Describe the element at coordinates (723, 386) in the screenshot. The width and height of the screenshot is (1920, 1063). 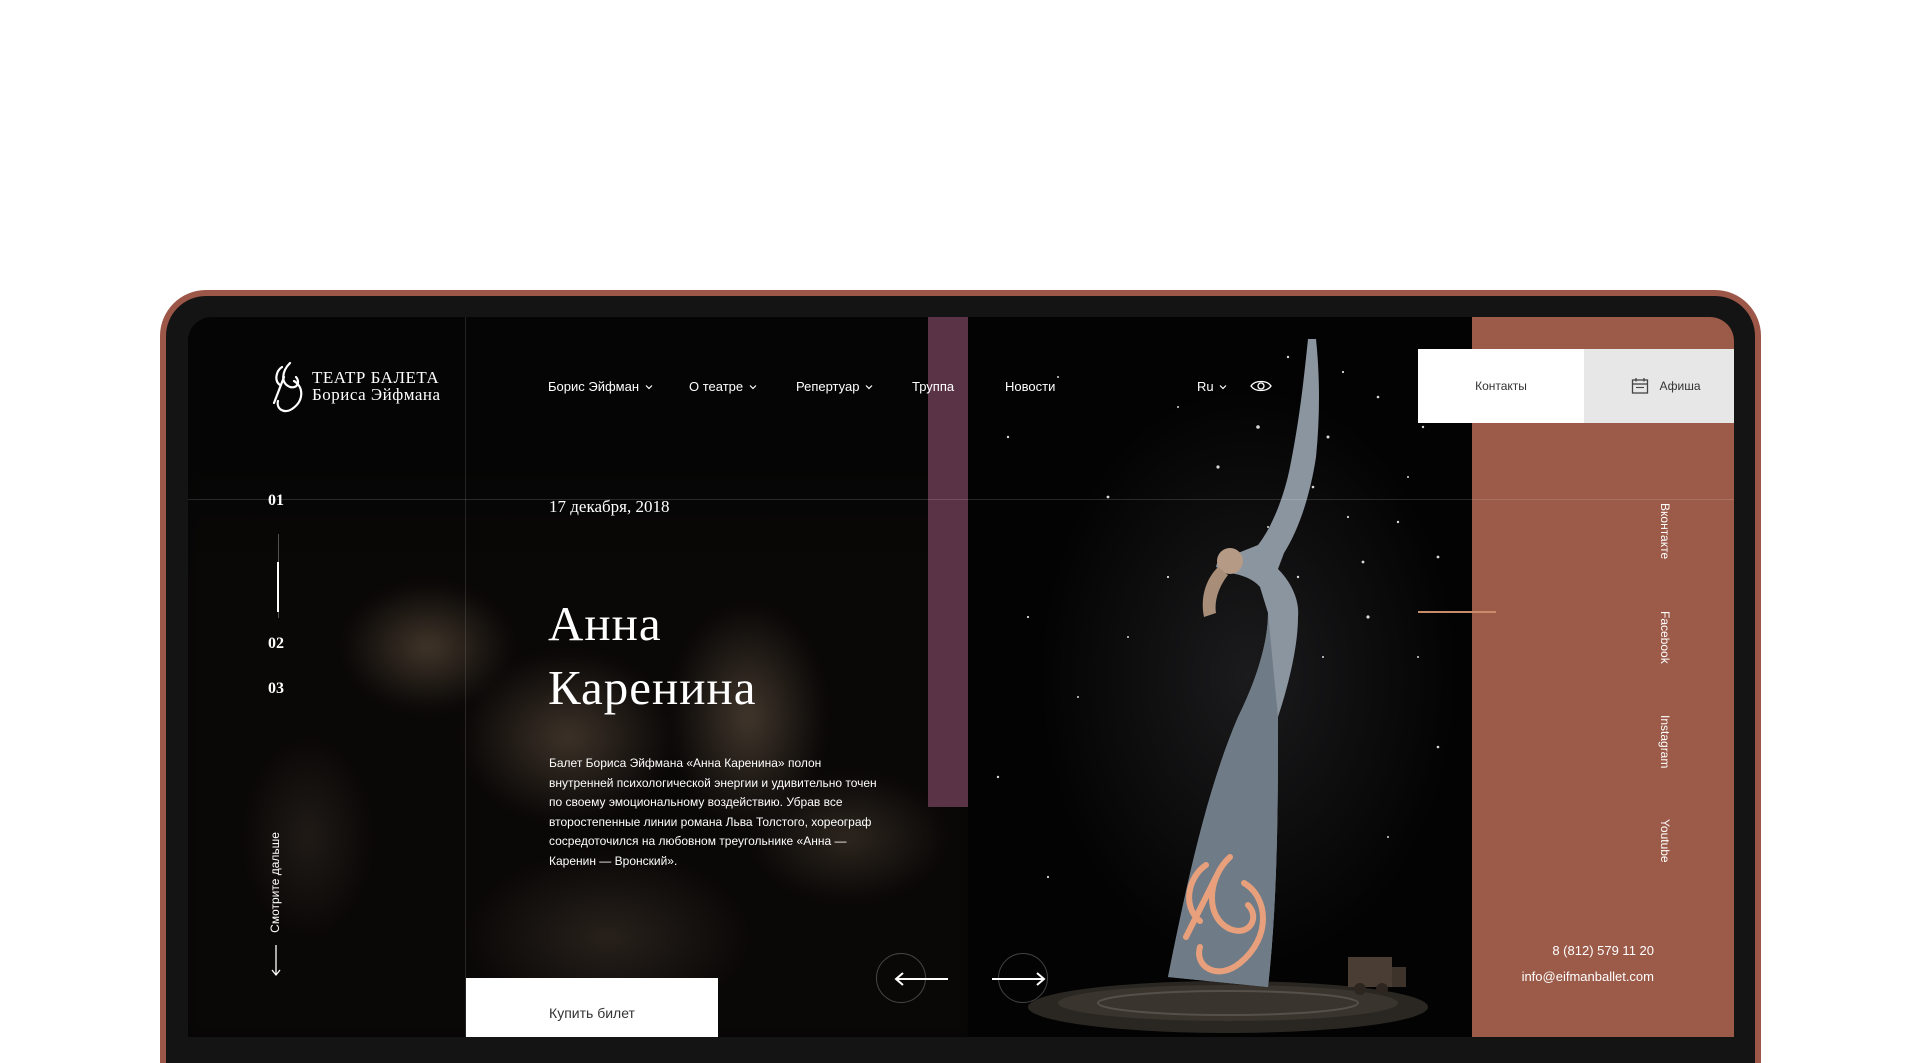
I see `nav-item-about: О театре` at that location.